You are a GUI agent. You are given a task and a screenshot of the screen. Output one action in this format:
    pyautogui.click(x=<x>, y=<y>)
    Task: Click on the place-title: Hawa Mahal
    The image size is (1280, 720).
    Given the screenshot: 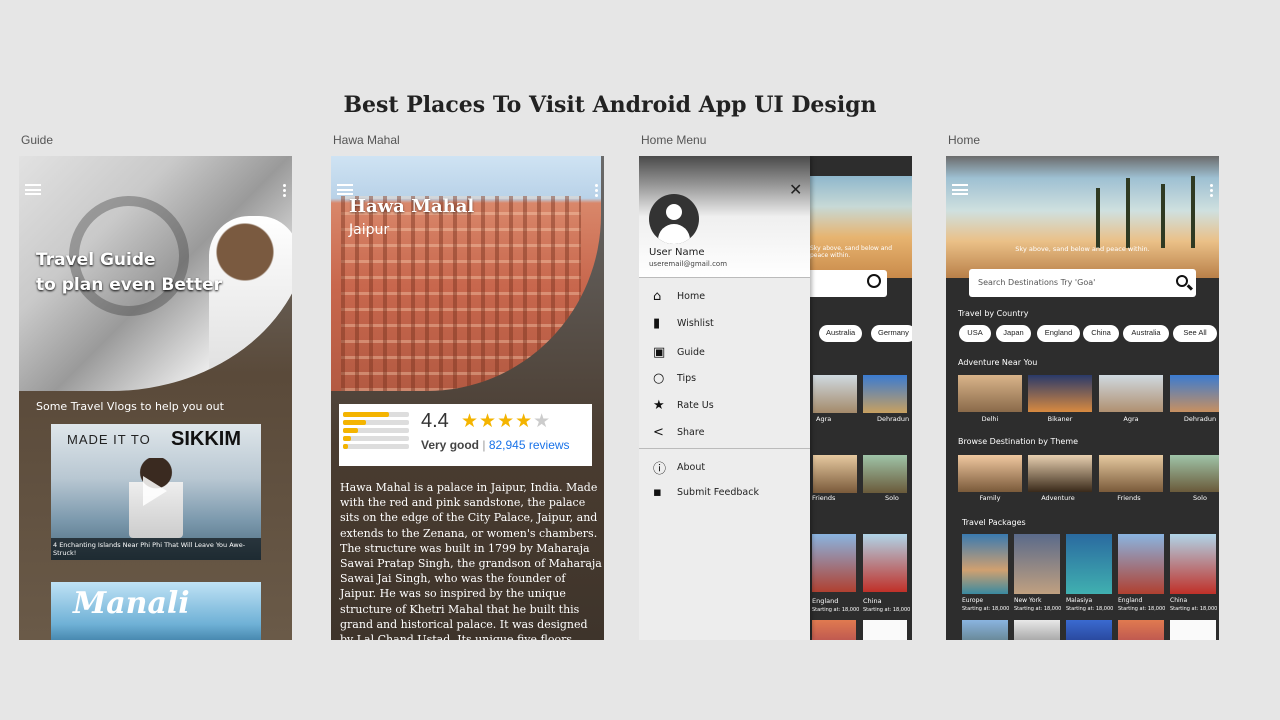 What is the action you would take?
    pyautogui.click(x=412, y=206)
    